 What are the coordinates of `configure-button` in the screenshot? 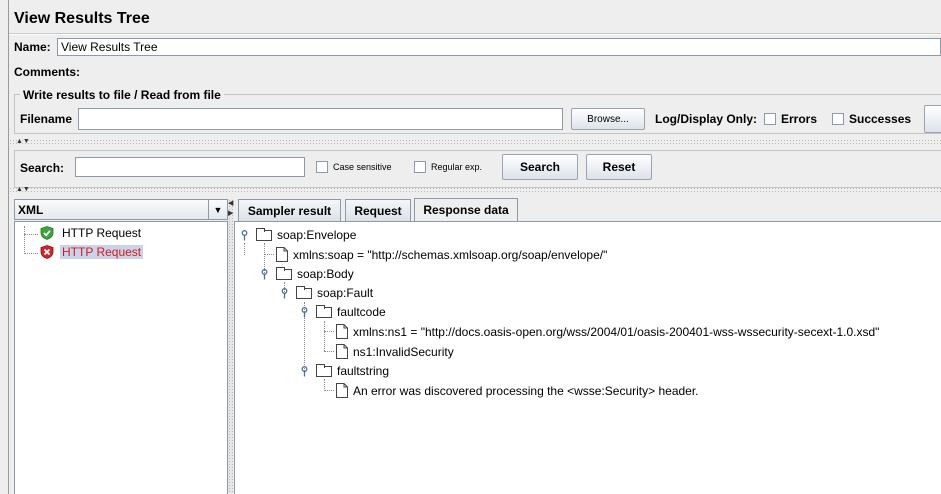 It's located at (932, 119).